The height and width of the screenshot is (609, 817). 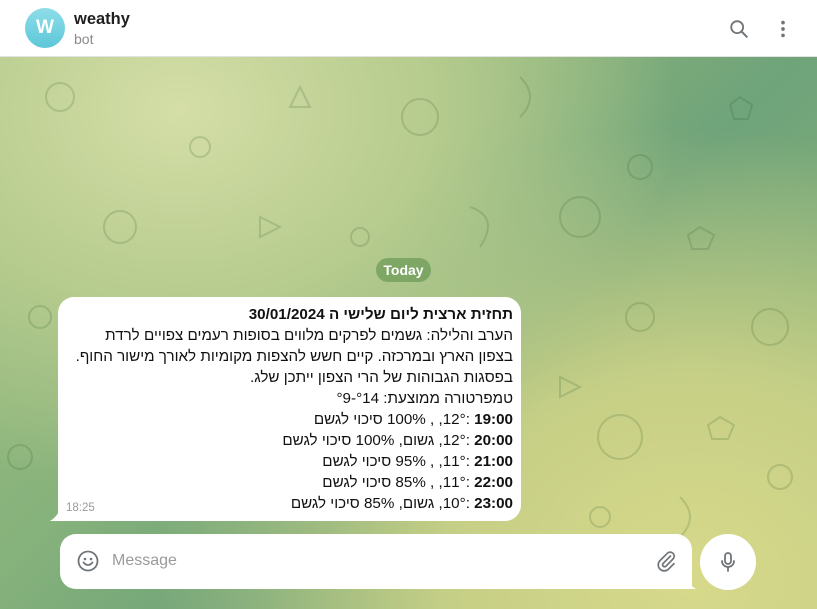 I want to click on forecast-detail: :11°, , 95% סיכוי לגשם, so click(x=398, y=461).